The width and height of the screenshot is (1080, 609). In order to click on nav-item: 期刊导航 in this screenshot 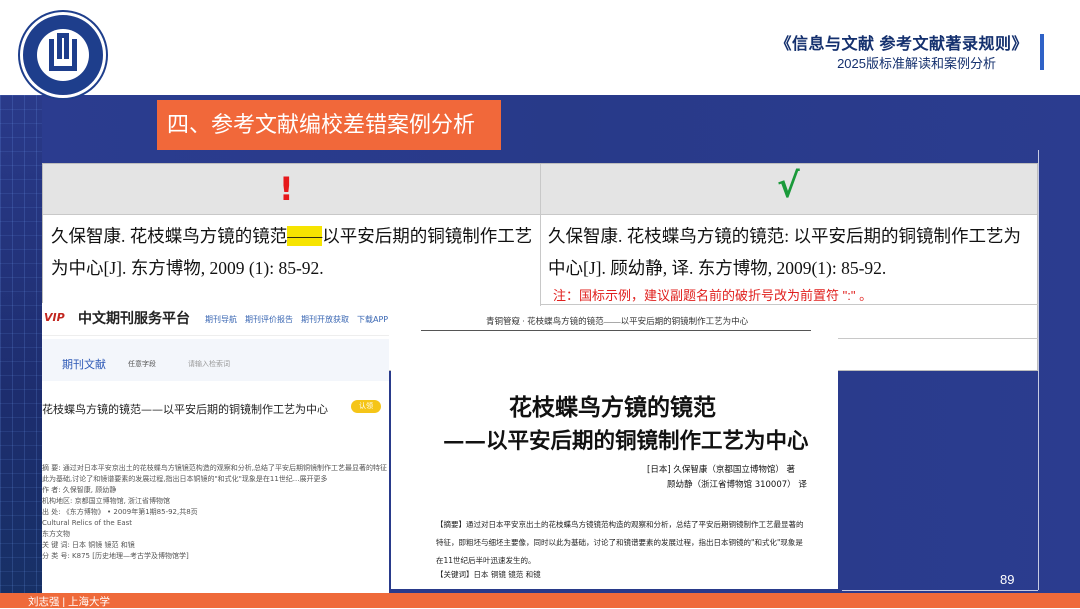, I will do `click(221, 319)`.